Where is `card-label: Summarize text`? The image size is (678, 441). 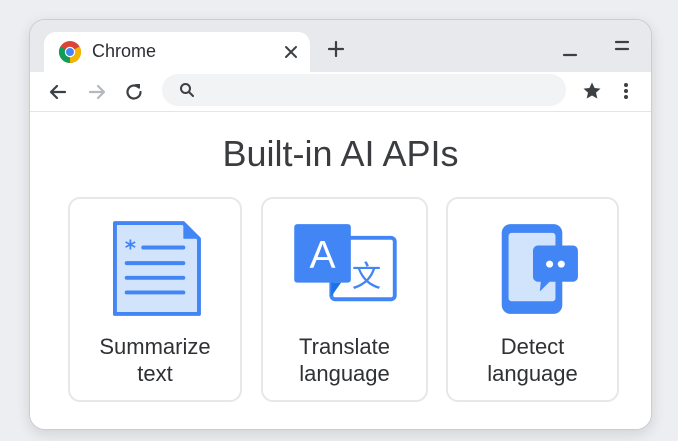
card-label: Summarize text is located at coordinates (155, 360).